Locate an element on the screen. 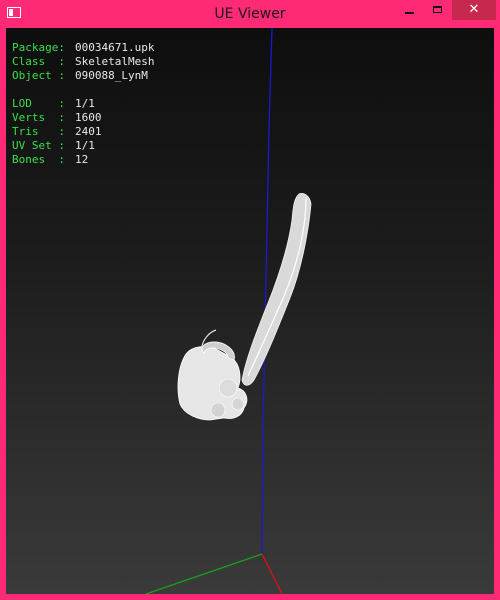 The height and width of the screenshot is (600, 500). info-value-tris: 2401 is located at coordinates (88, 131).